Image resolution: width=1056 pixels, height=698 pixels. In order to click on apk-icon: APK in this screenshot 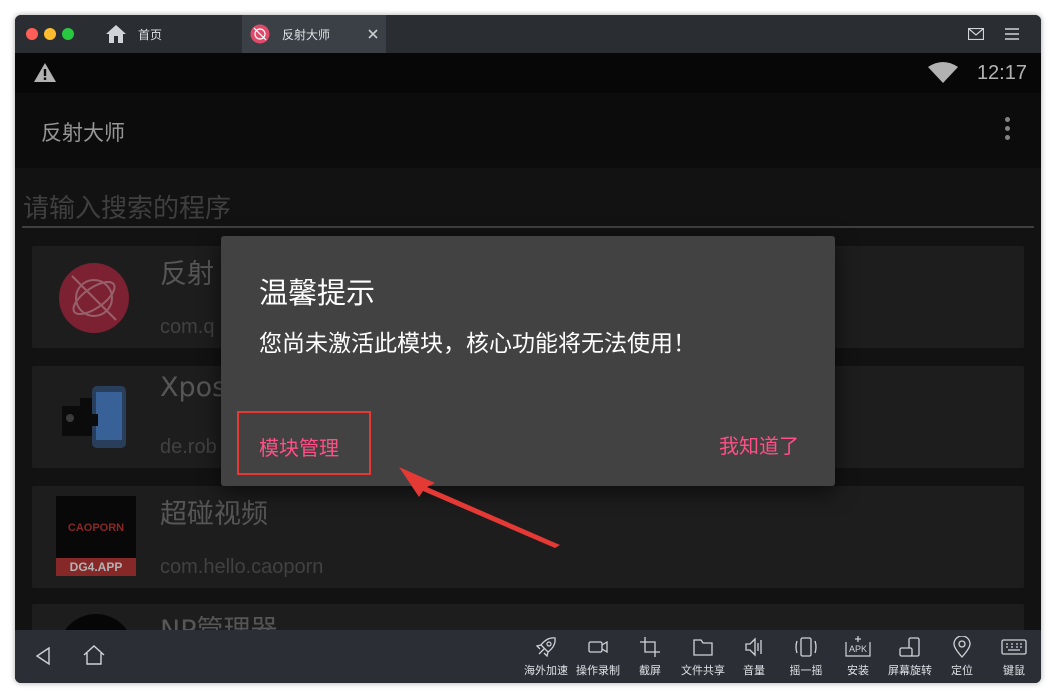, I will do `click(858, 647)`.